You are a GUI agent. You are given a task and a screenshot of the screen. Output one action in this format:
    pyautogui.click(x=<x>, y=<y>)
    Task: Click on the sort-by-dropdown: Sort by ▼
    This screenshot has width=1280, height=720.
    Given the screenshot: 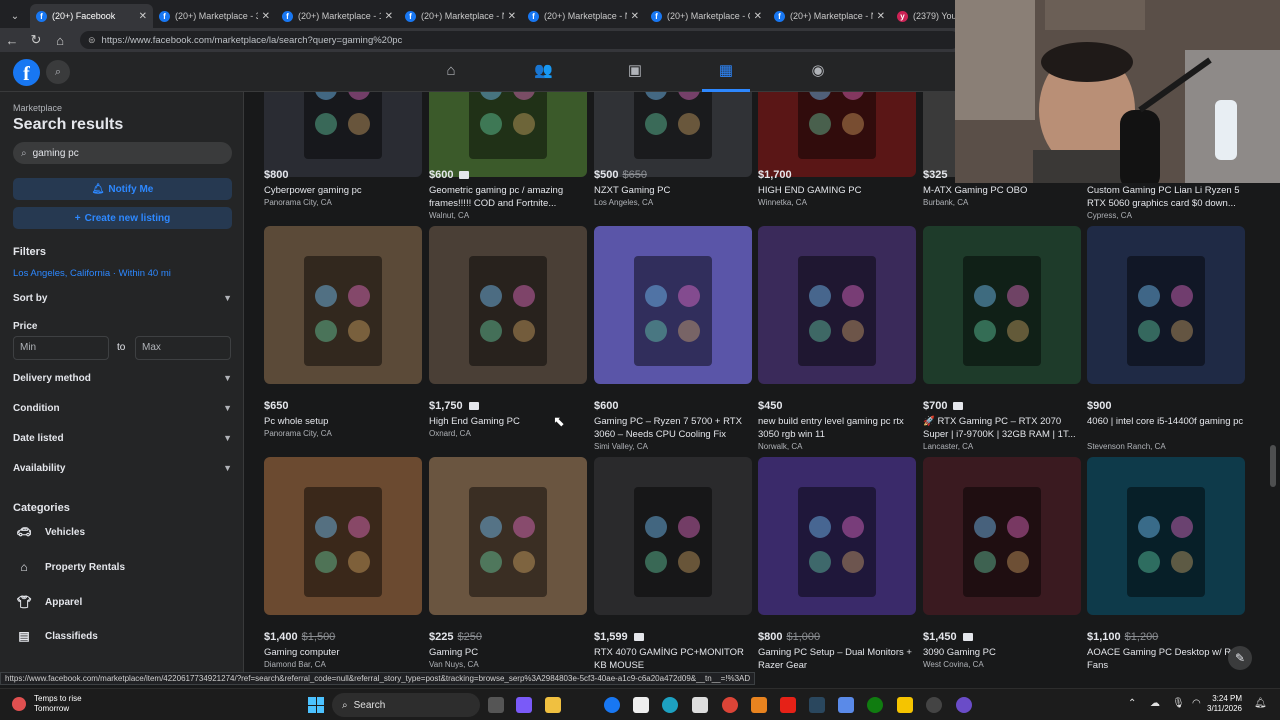 What is the action you would take?
    pyautogui.click(x=122, y=298)
    